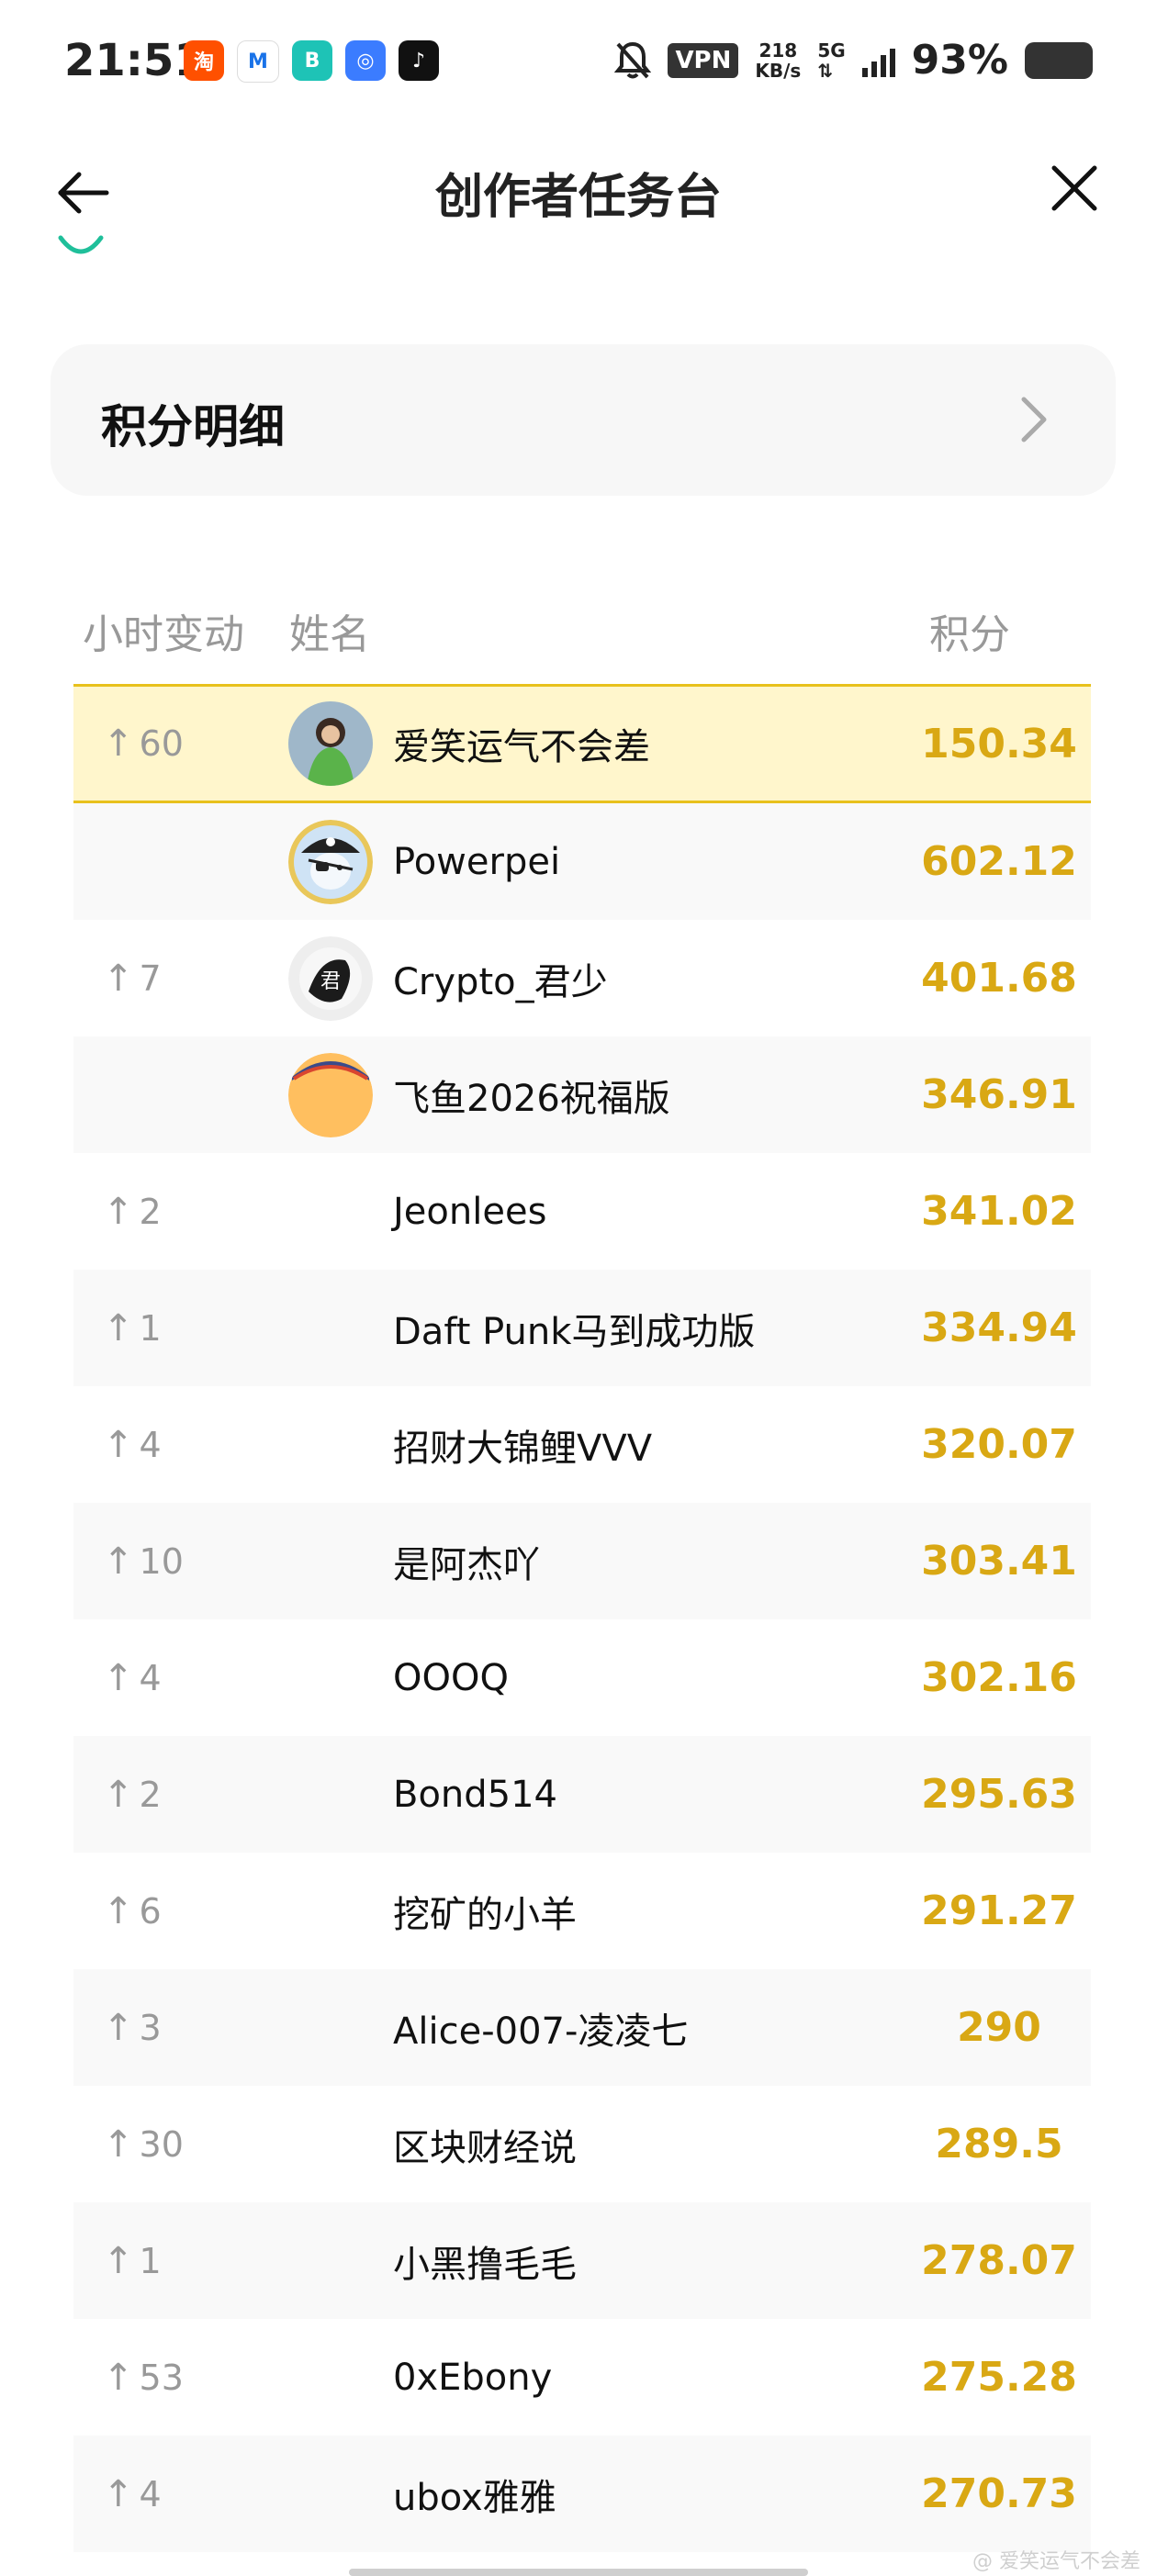  Describe the element at coordinates (150, 978) in the screenshot. I see `hourly-change-value: 7` at that location.